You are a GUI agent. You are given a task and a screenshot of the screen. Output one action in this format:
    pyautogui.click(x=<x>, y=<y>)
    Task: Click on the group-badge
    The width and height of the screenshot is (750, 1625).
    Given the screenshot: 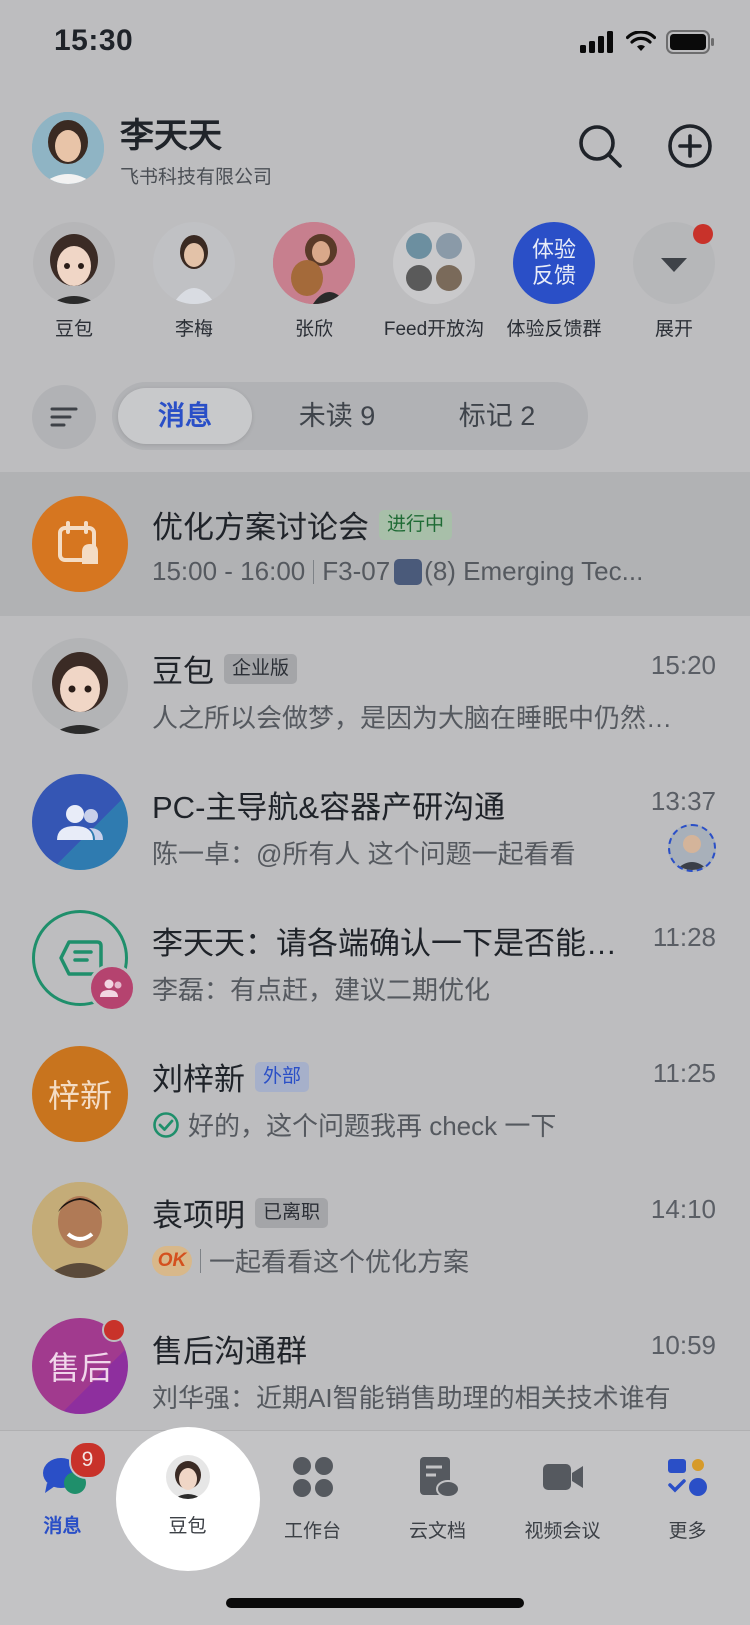 What is the action you would take?
    pyautogui.click(x=112, y=988)
    